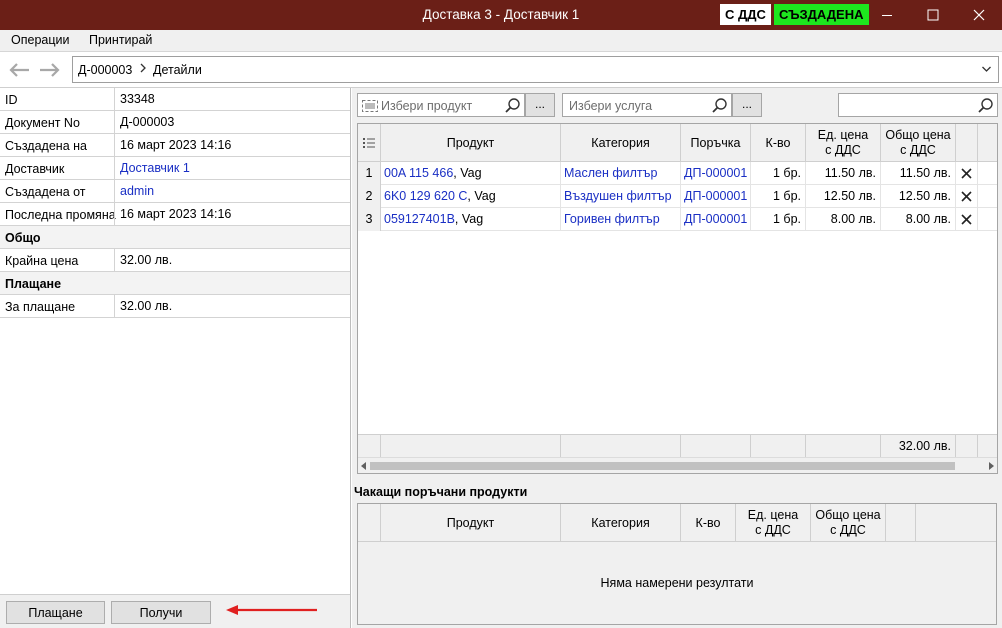 The image size is (1002, 628). What do you see at coordinates (177, 70) in the screenshot?
I see `breadcrumb-details: Детайли` at bounding box center [177, 70].